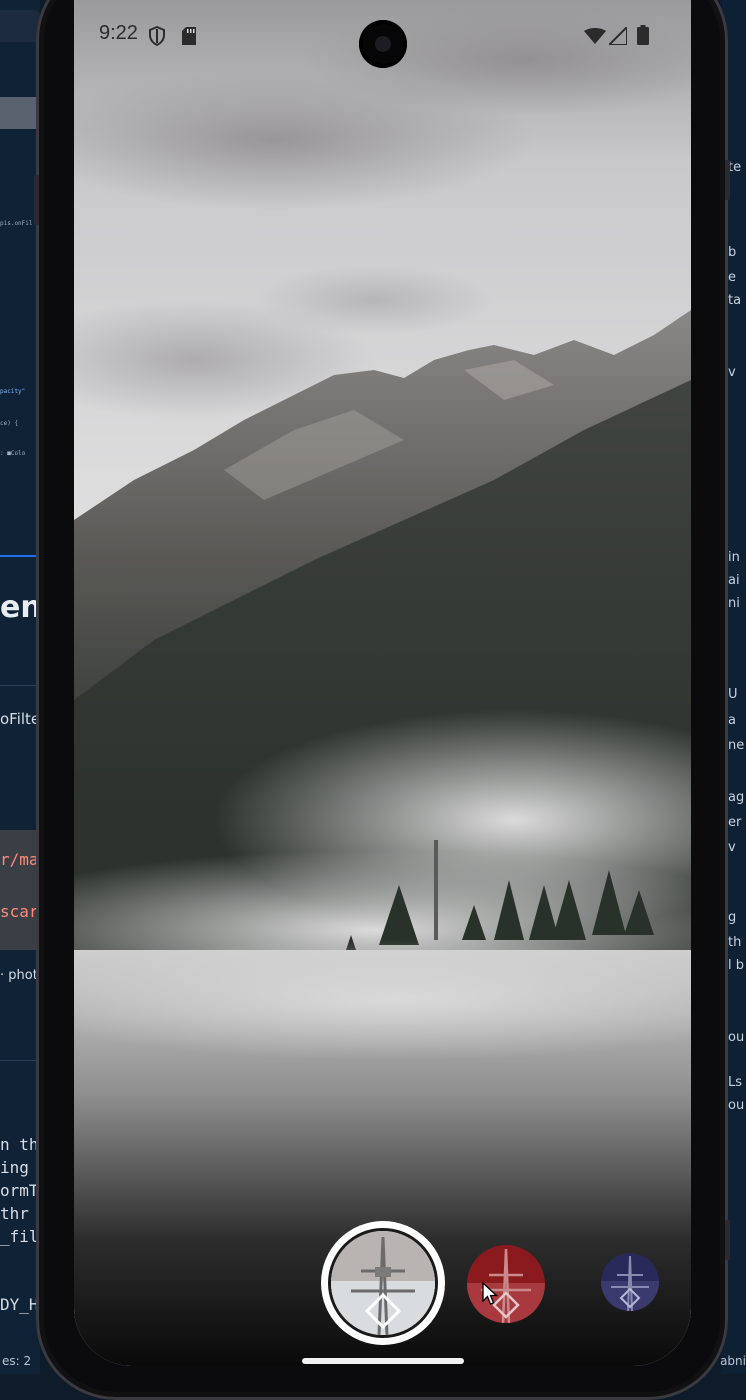 Image resolution: width=746 pixels, height=1400 pixels. Describe the element at coordinates (13, 391) in the screenshot. I see `ide-code-line: pacity"` at that location.